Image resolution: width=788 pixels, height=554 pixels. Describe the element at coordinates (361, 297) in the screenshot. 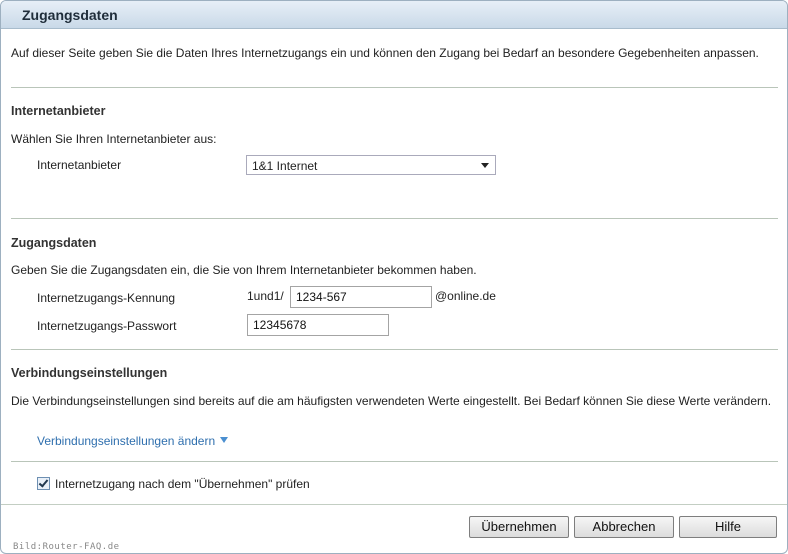

I see `login-input` at that location.